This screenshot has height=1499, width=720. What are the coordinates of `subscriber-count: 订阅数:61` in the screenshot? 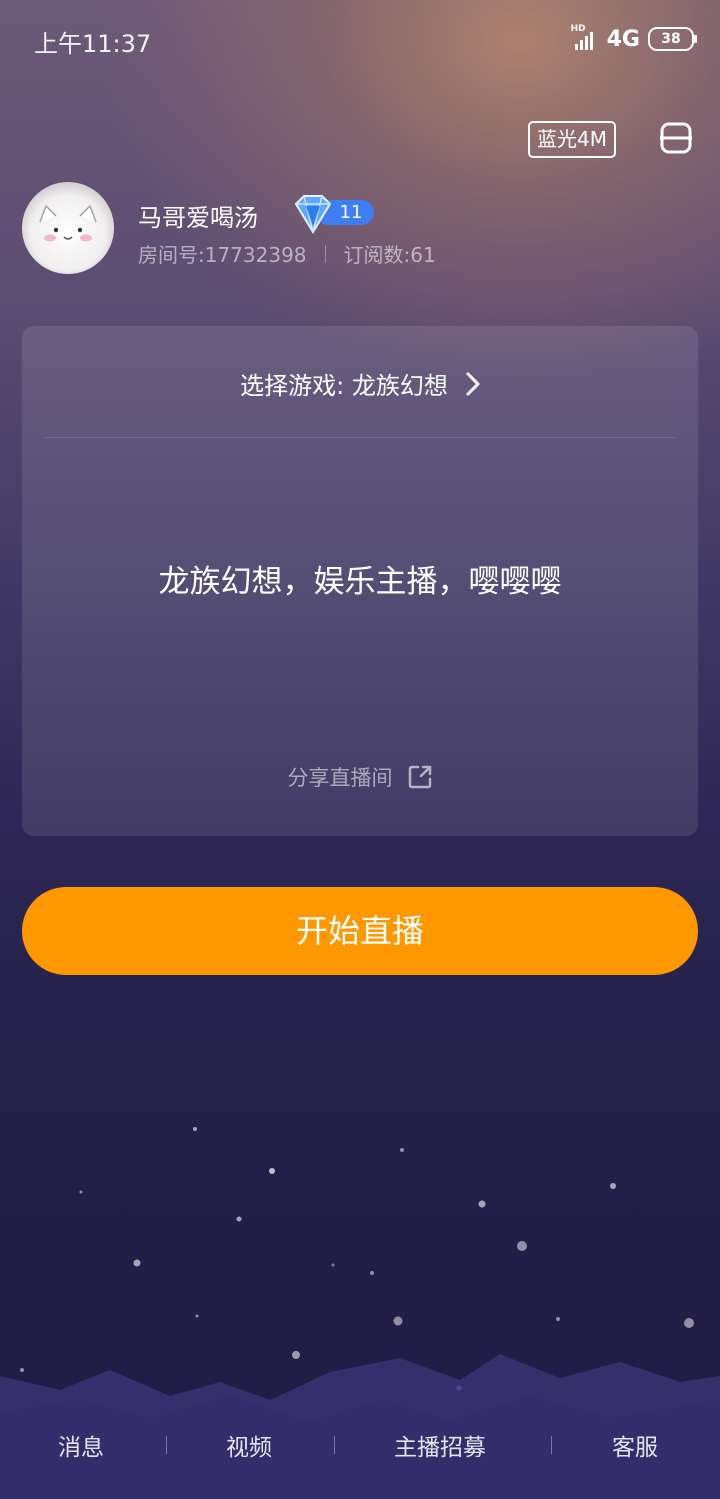 It's located at (389, 255).